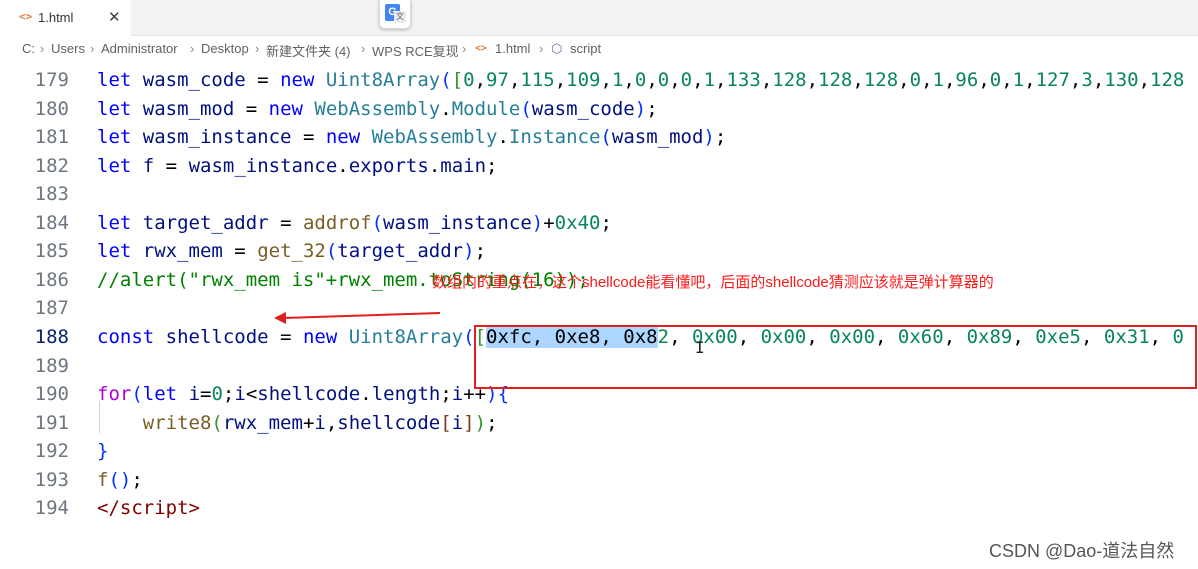 The image size is (1198, 569). I want to click on code-token: wasm_instance, so click(457, 222).